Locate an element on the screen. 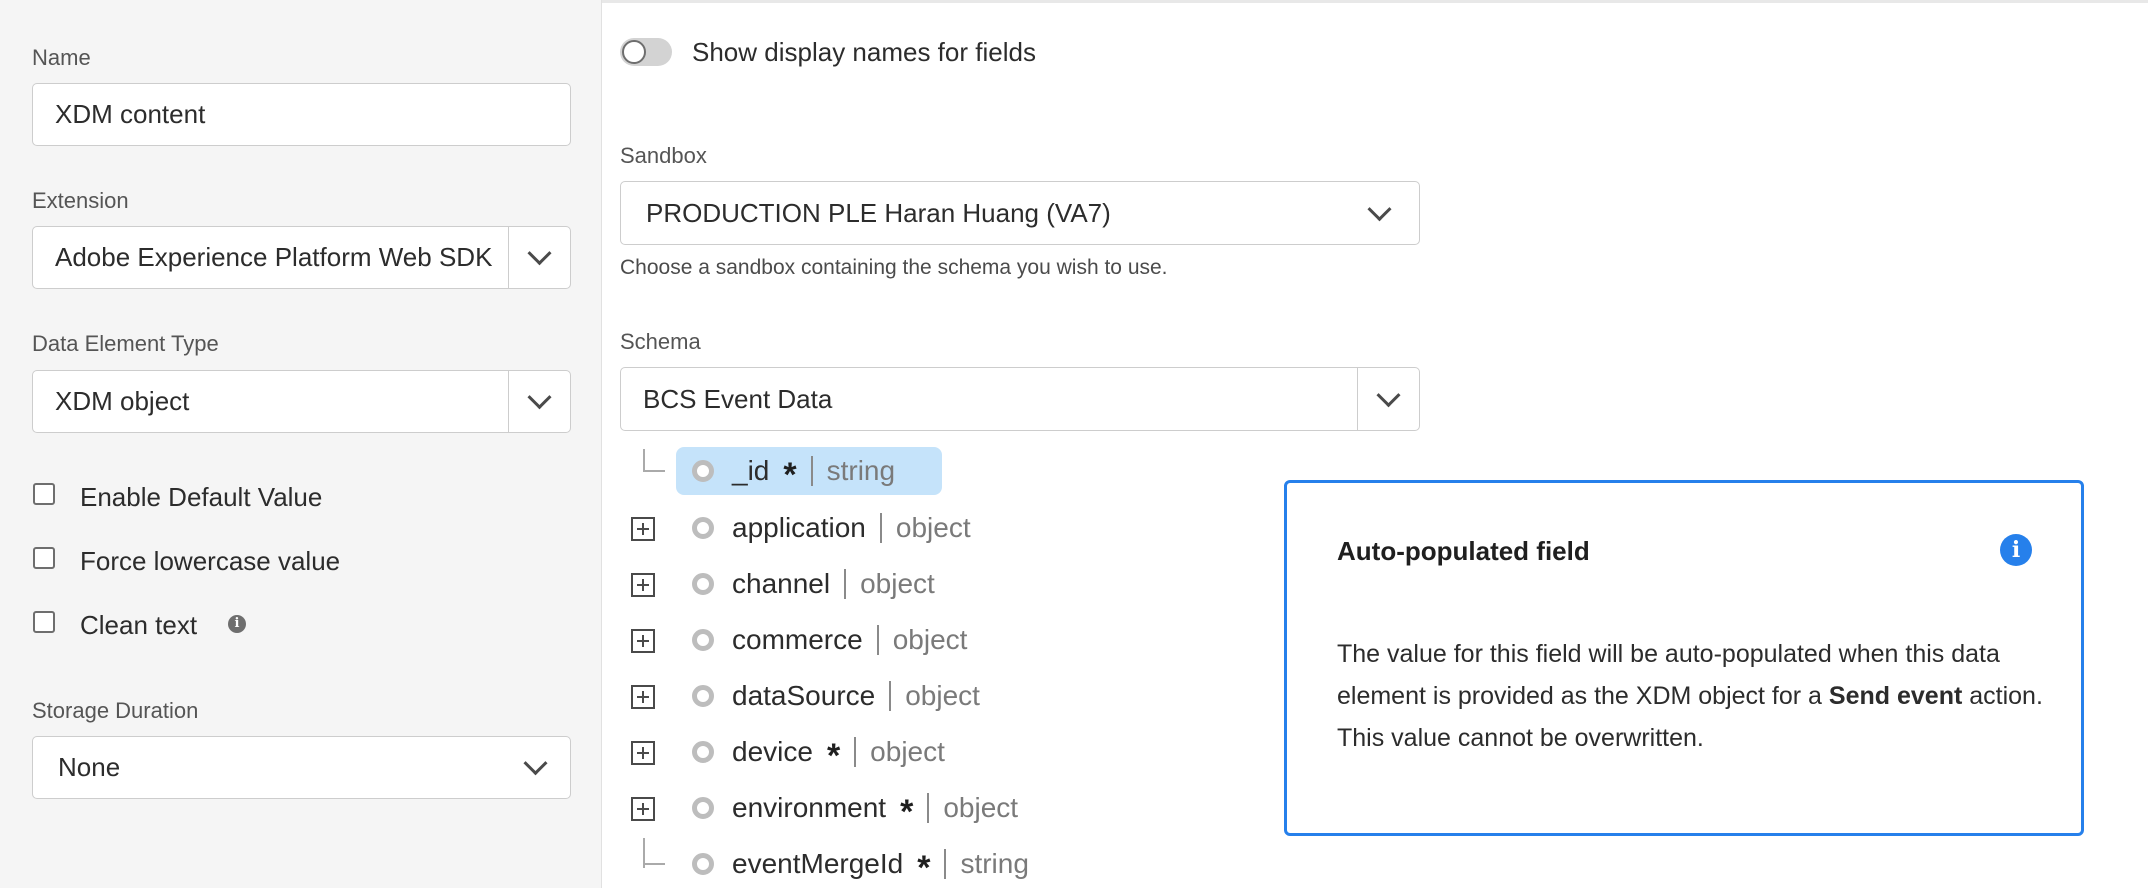 Image resolution: width=2148 pixels, height=888 pixels. extension-value: Adobe Experience Platform Web SDK is located at coordinates (274, 257).